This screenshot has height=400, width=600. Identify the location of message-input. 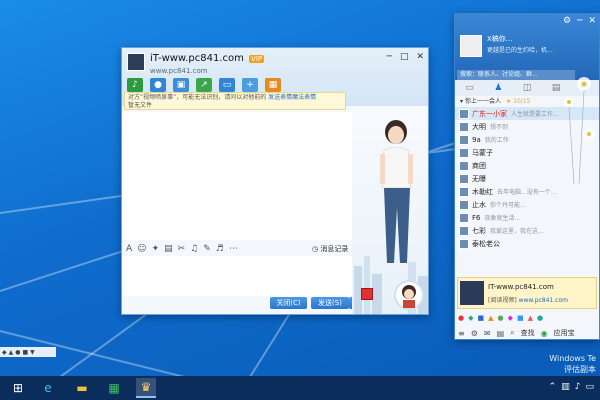
(237, 276).